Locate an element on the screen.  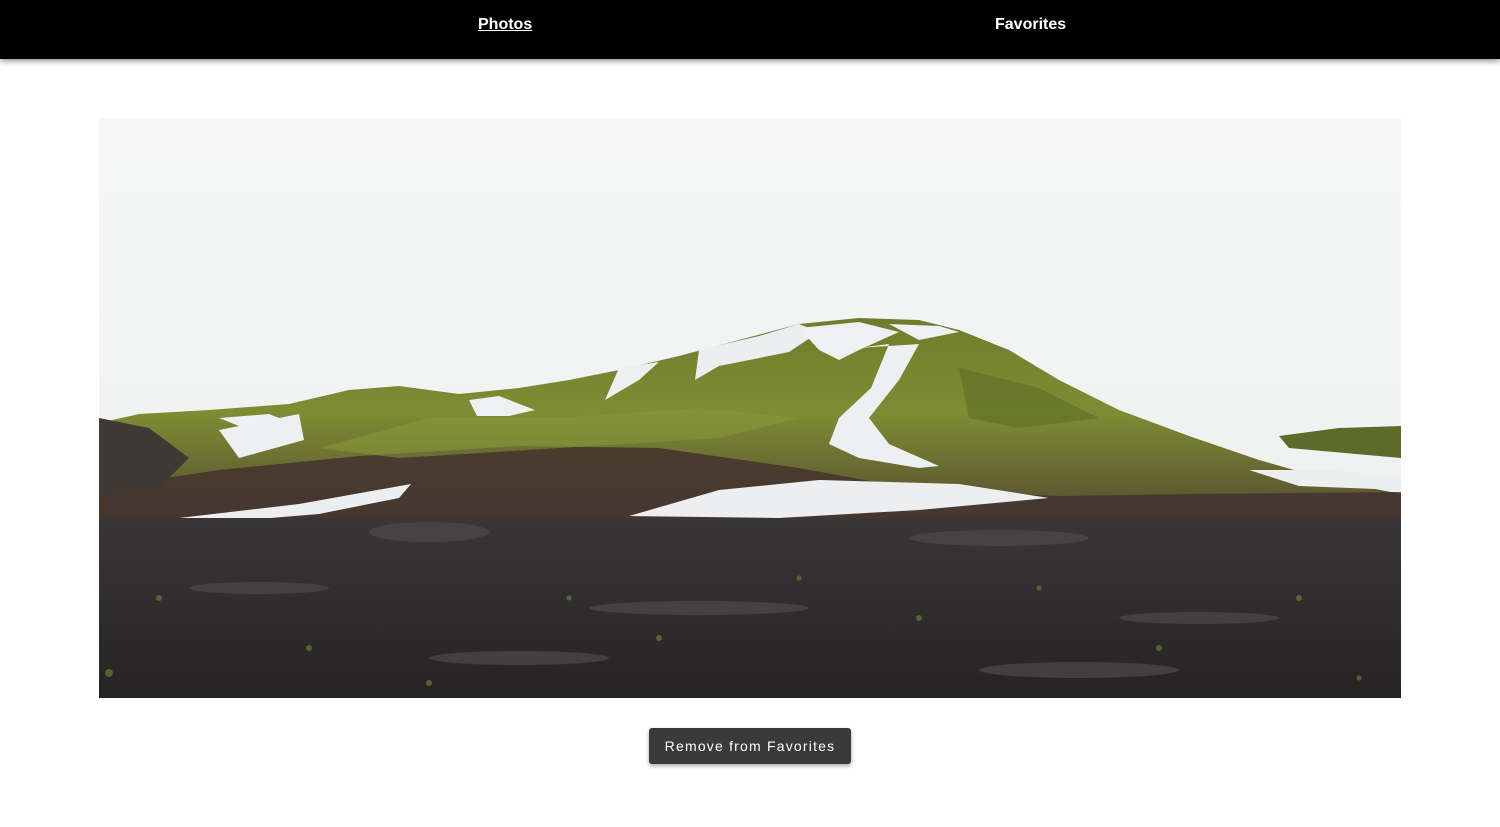
top-navbar: Photos Favorites is located at coordinates (750, 29).